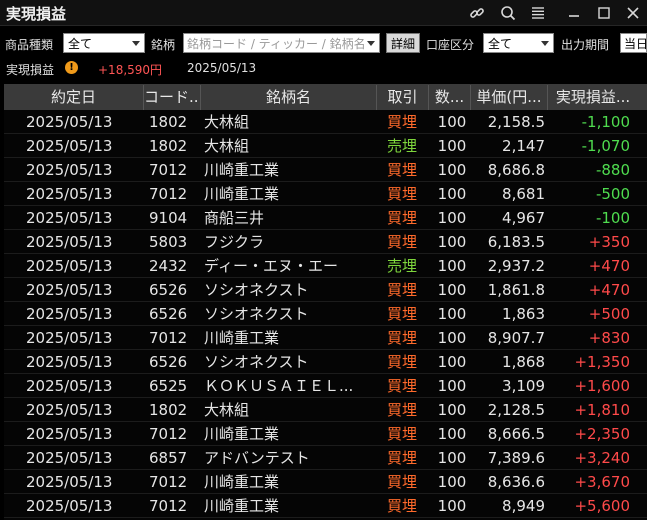 Image resolution: width=647 pixels, height=520 pixels. I want to click on close-icon, so click(633, 13).